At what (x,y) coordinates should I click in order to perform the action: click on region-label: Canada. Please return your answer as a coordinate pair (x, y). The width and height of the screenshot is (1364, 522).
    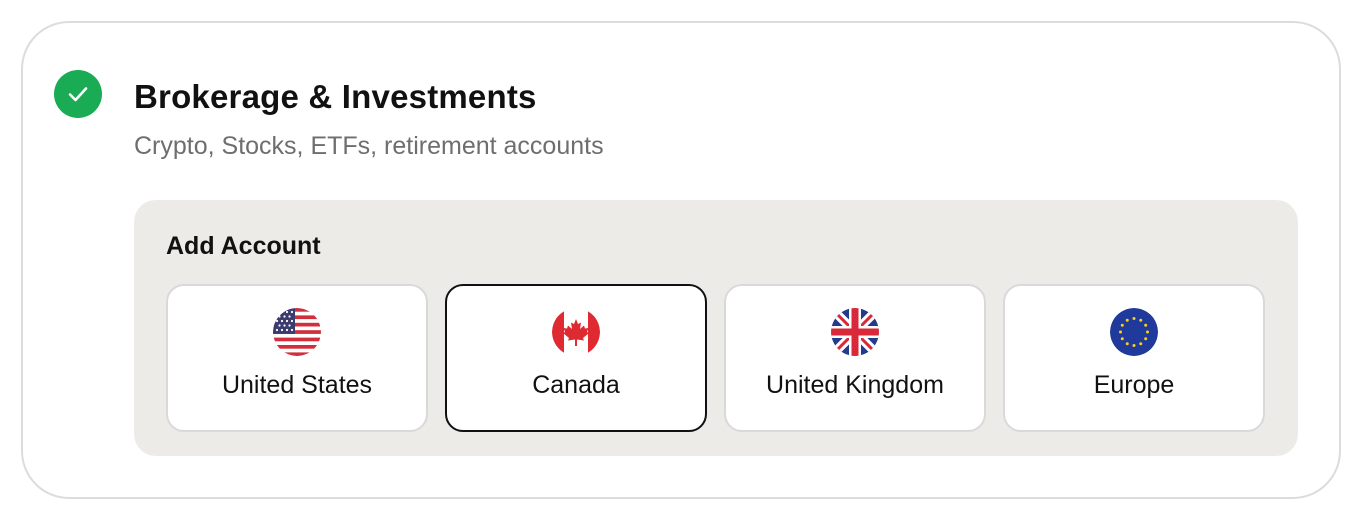
    Looking at the image, I should click on (576, 385).